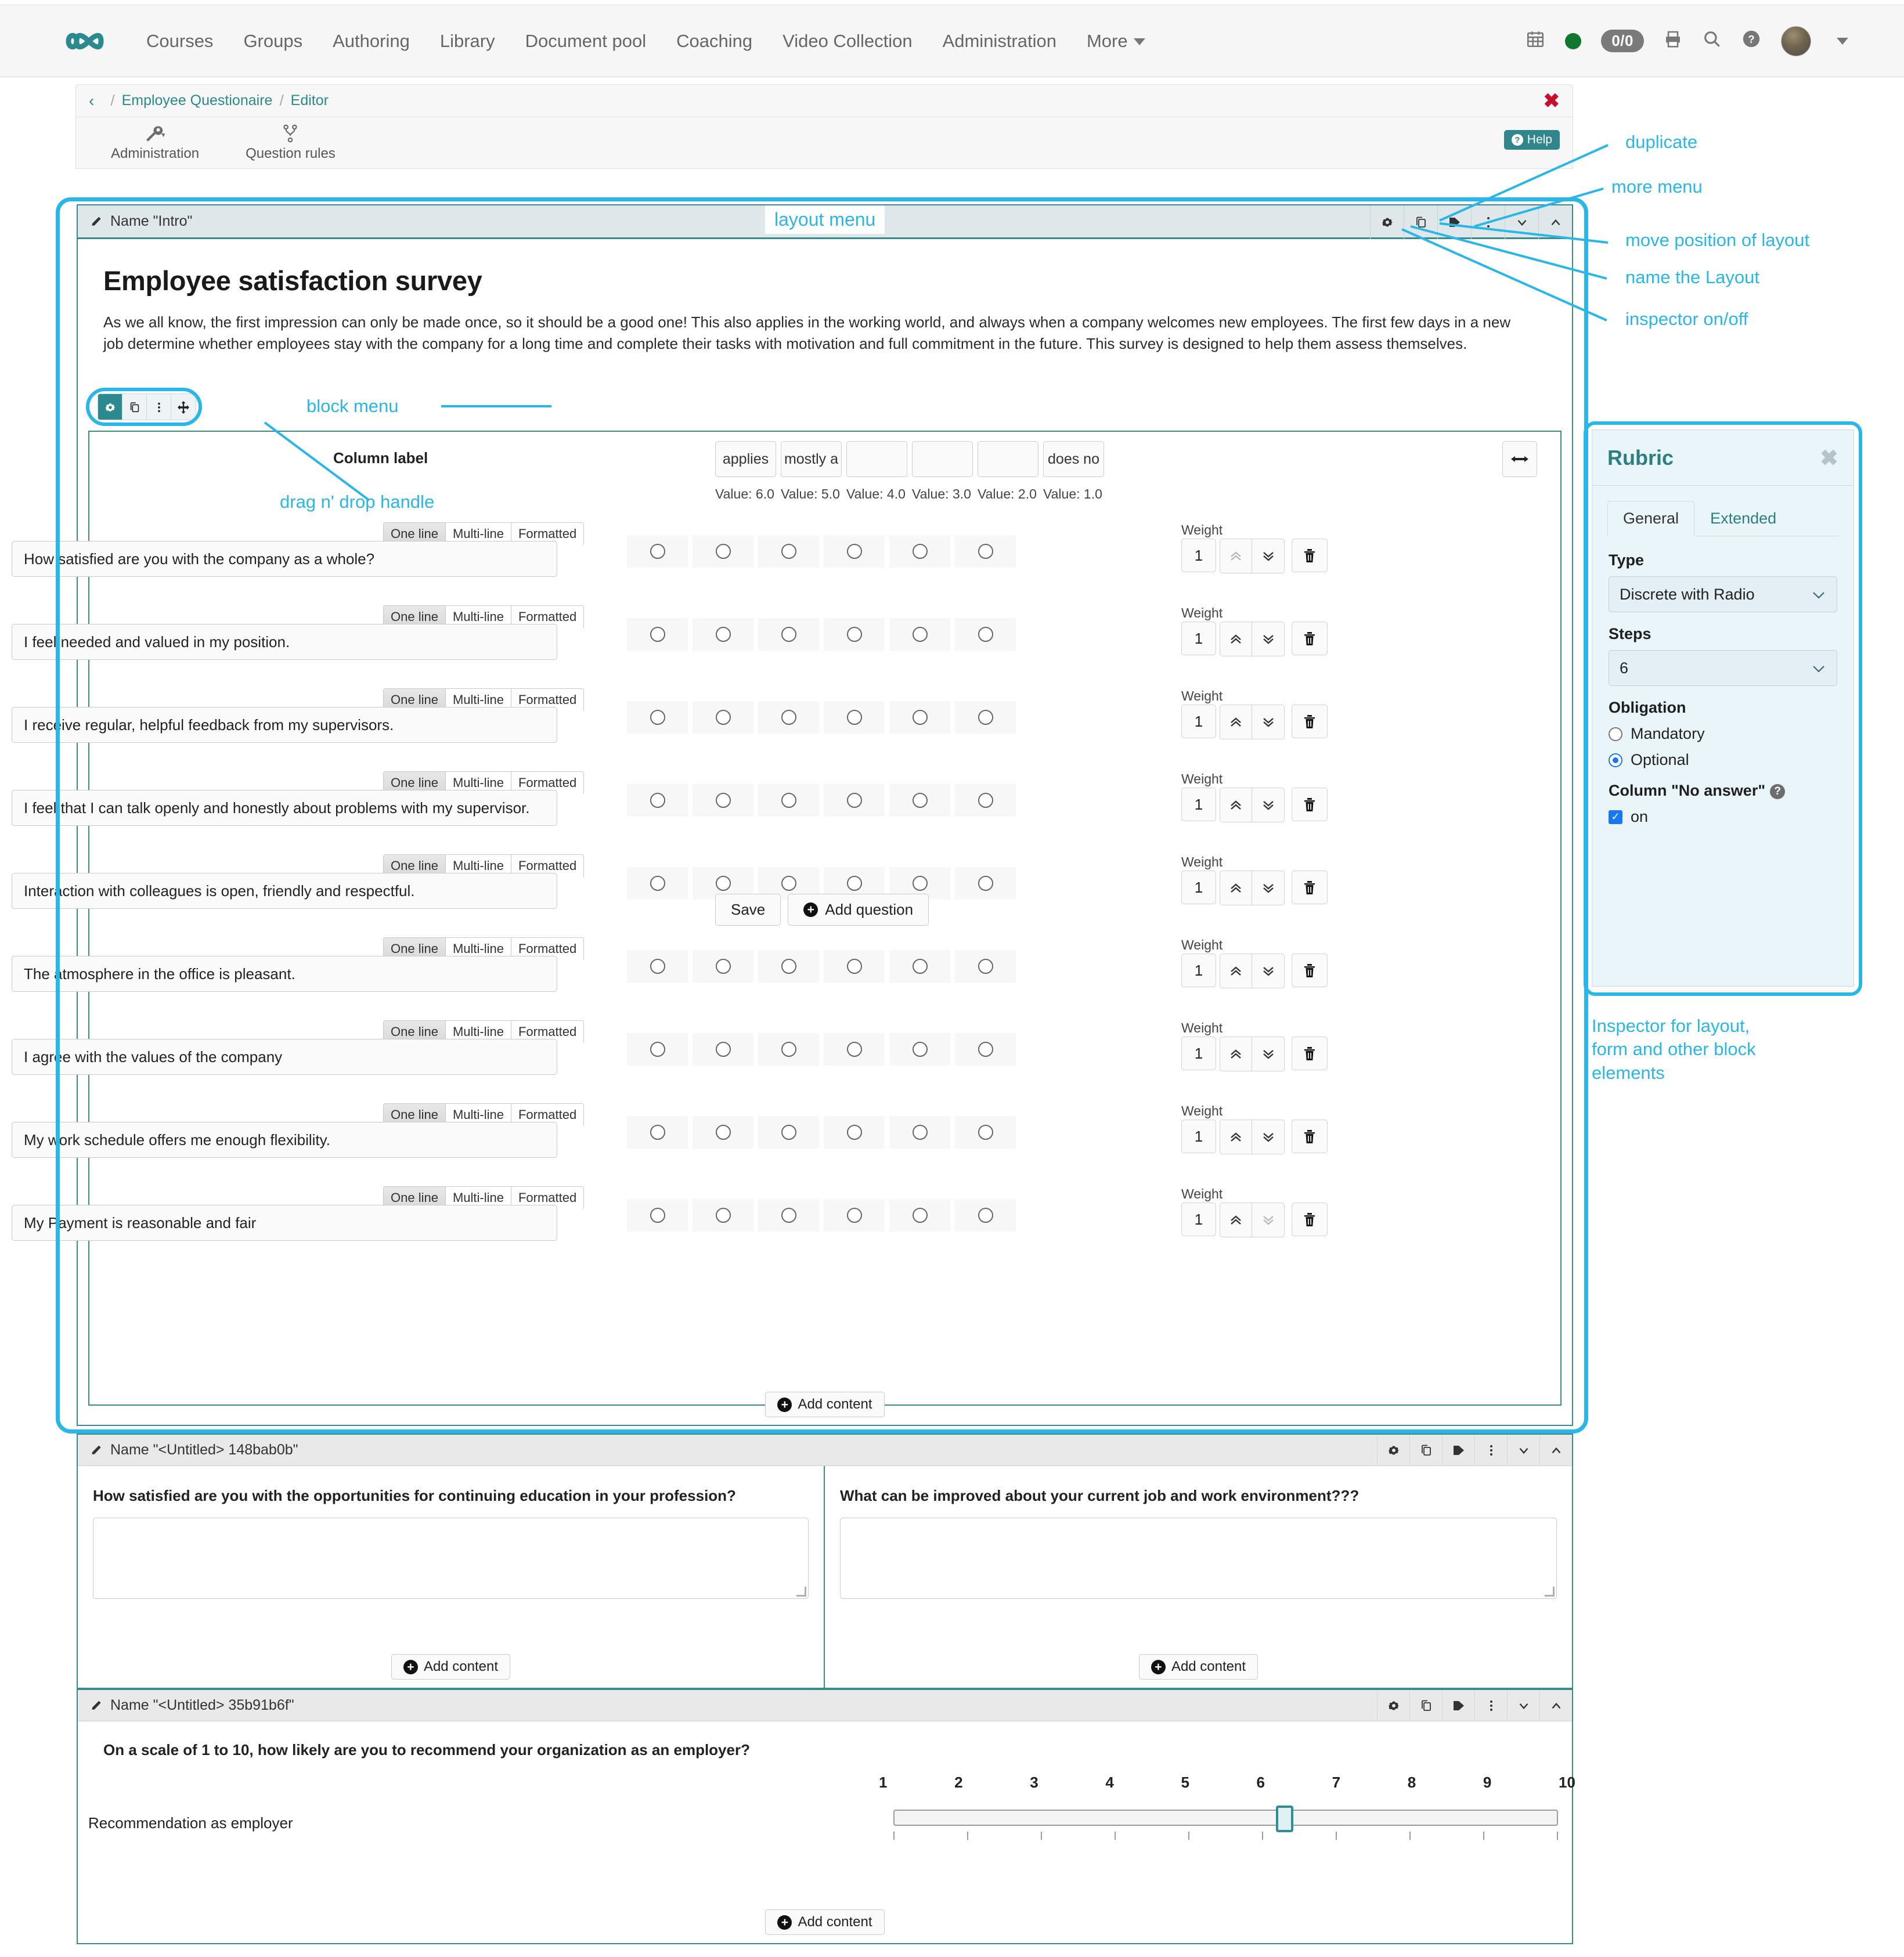  I want to click on nav-link-video-collection: Video Collection, so click(847, 41).